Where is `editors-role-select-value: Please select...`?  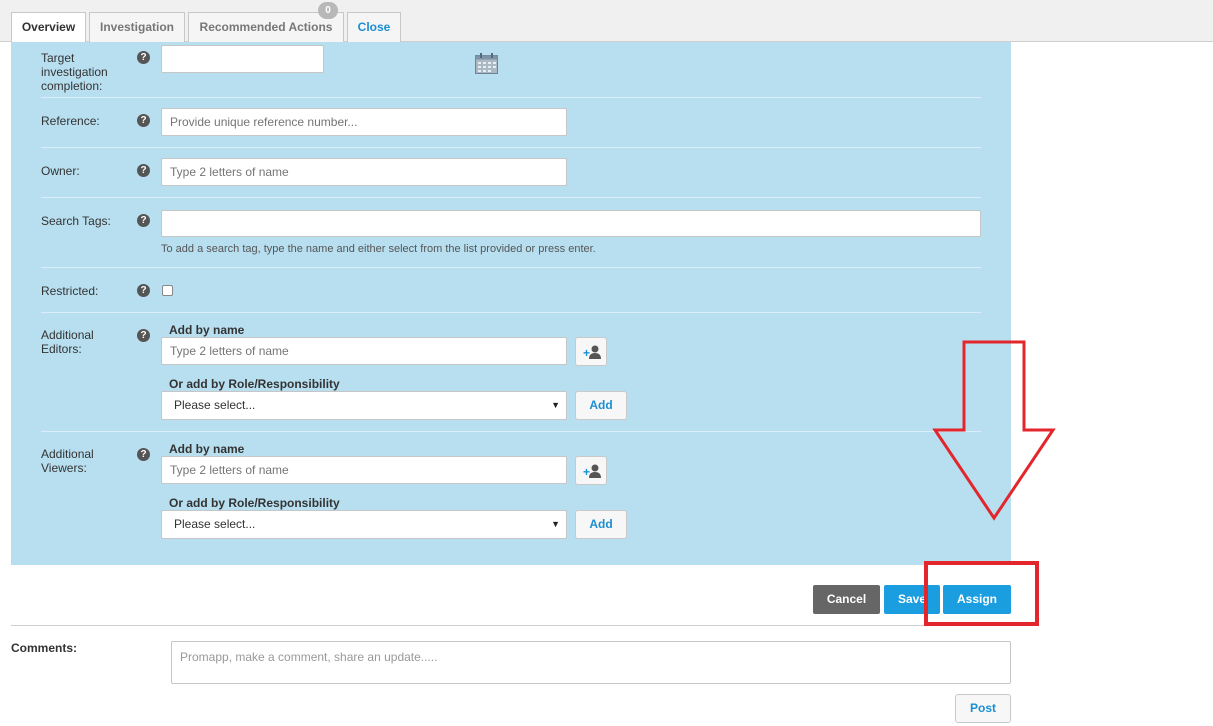 editors-role-select-value: Please select... is located at coordinates (215, 405).